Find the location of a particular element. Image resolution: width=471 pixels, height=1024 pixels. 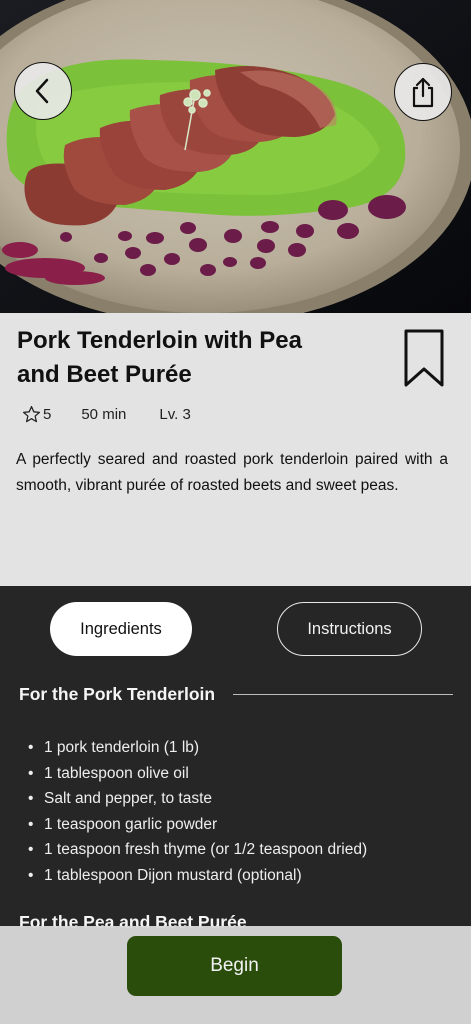

section-header: For the Pork Tenderloin is located at coordinates (236, 694).